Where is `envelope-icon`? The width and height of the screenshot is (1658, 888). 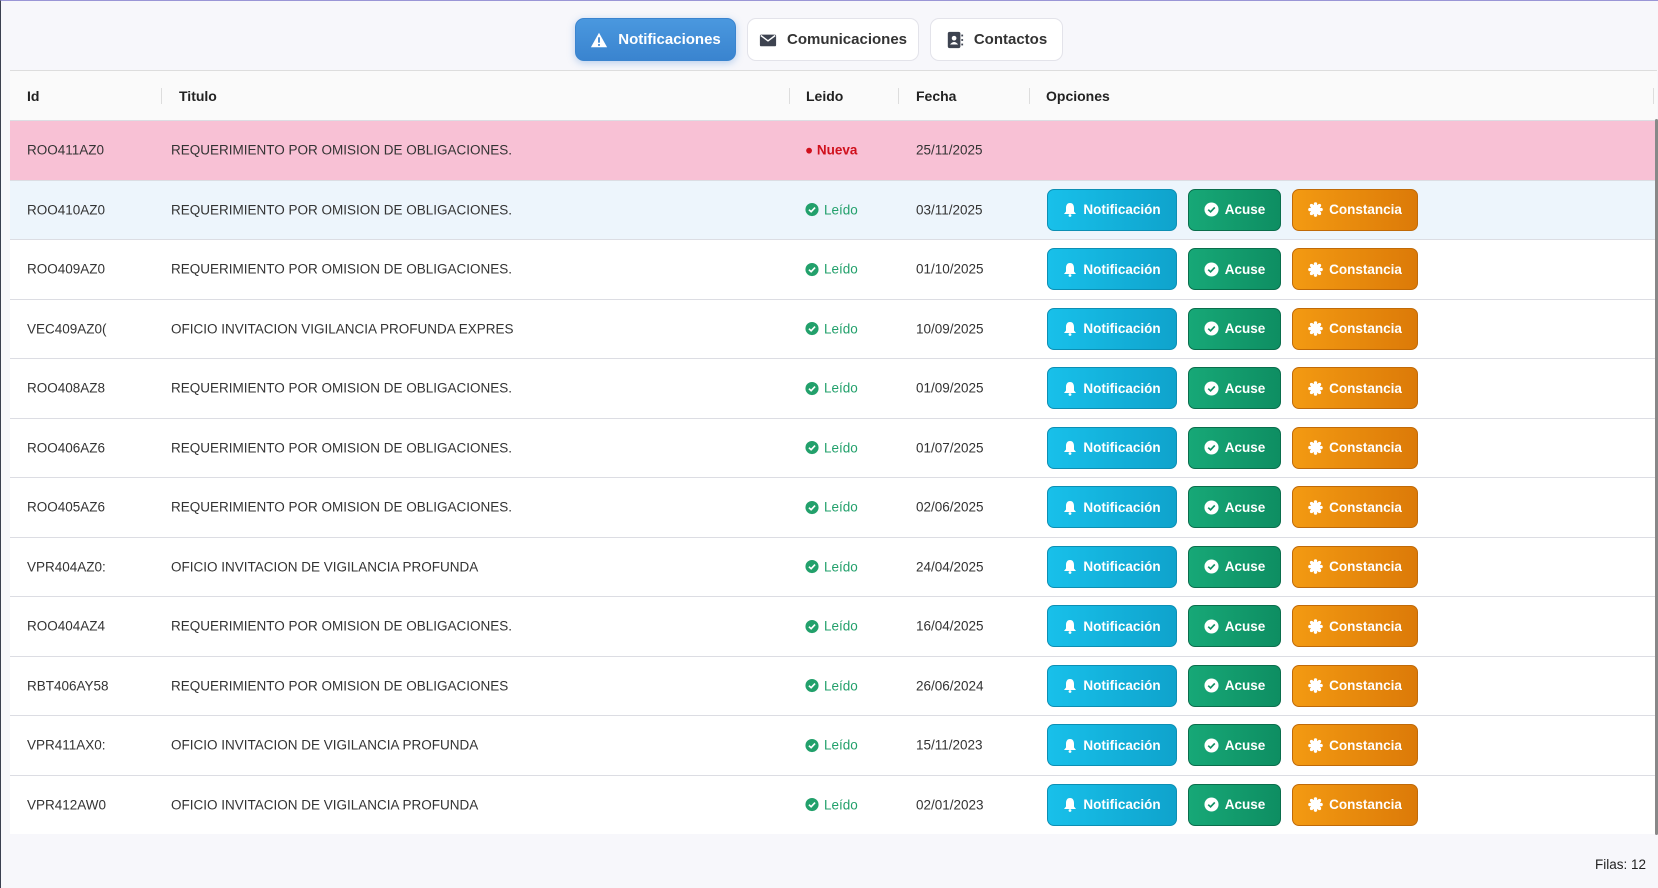 envelope-icon is located at coordinates (768, 40).